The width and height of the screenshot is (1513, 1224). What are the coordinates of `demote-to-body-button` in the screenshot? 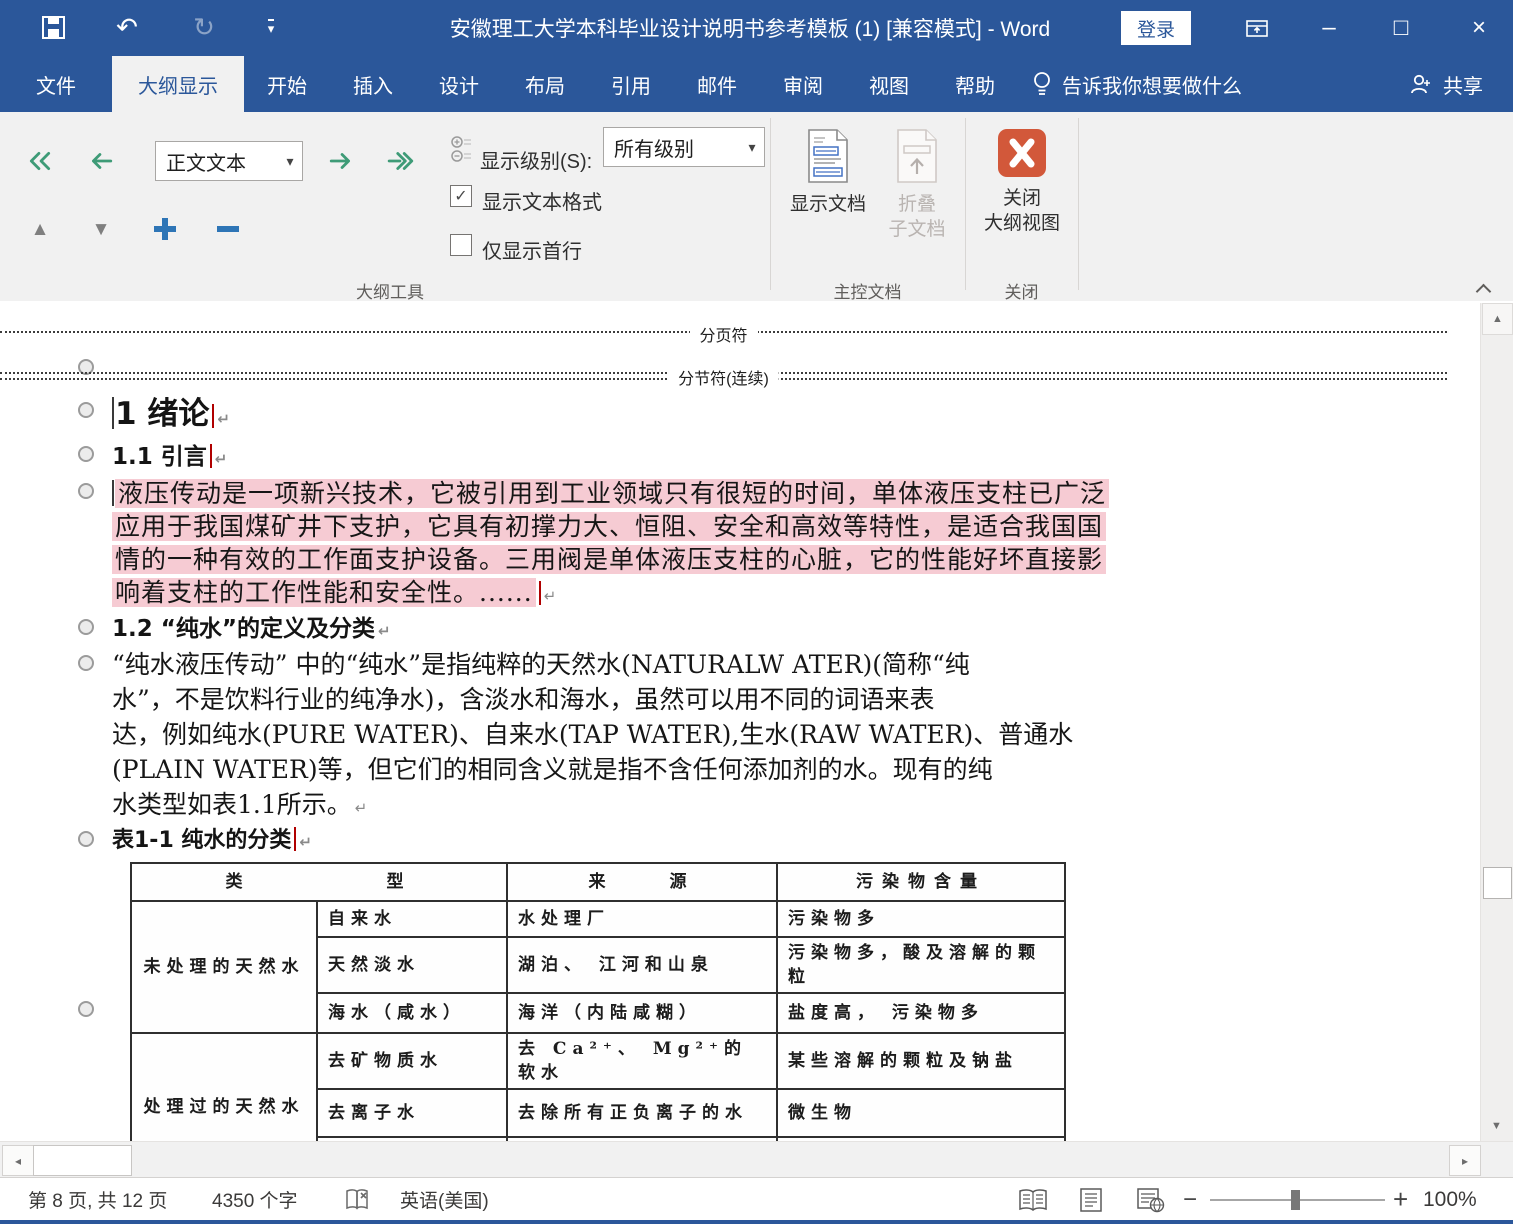 It's located at (401, 161).